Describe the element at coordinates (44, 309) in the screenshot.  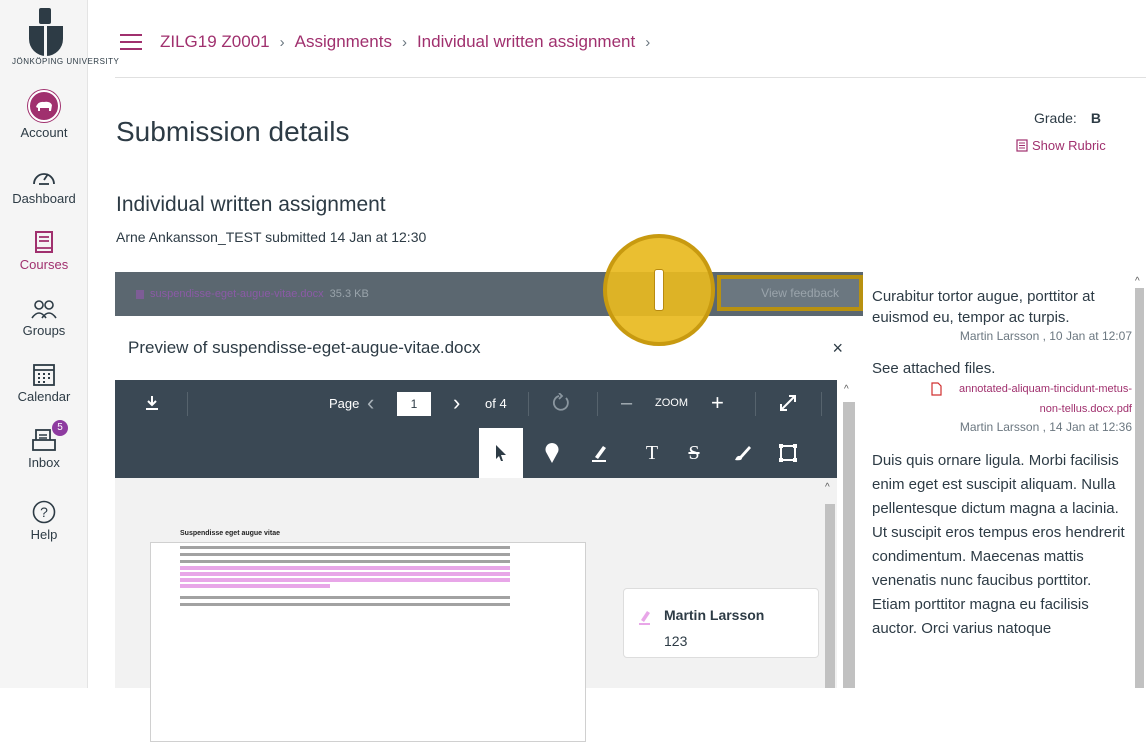
I see `groups-icon` at that location.